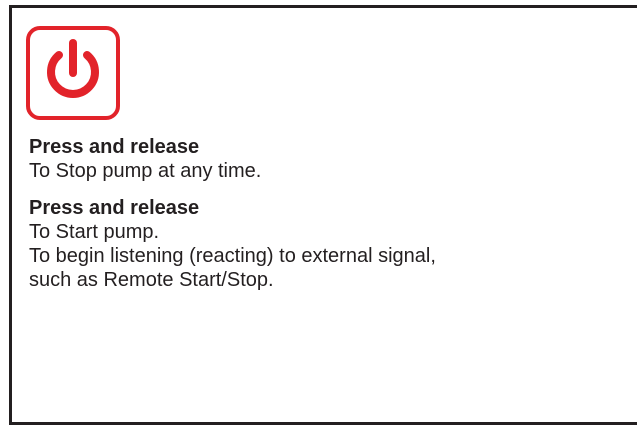 The height and width of the screenshot is (425, 637). Describe the element at coordinates (145, 171) in the screenshot. I see `stop-description: To Stop pump at any time.` at that location.